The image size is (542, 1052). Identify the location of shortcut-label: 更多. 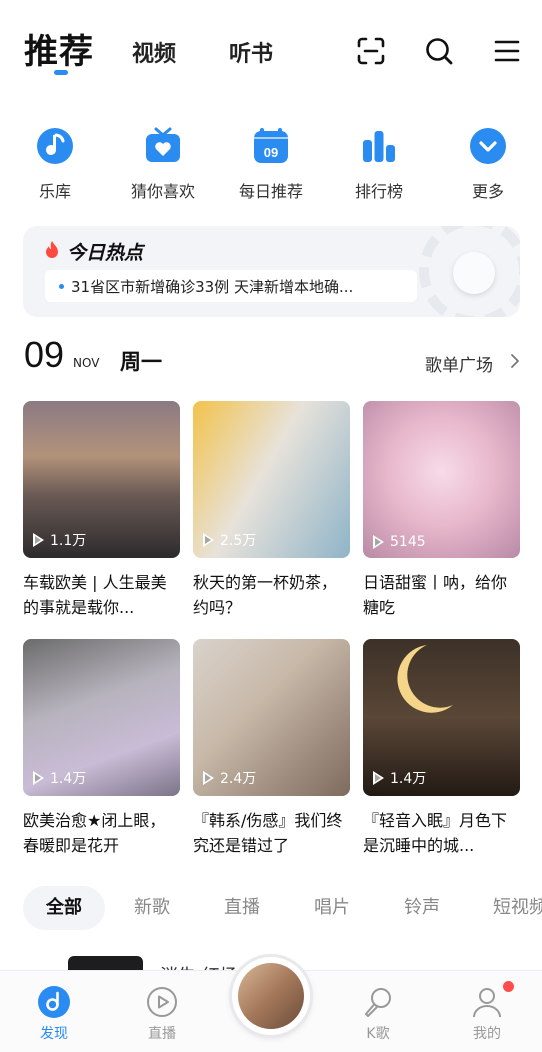
(487, 191).